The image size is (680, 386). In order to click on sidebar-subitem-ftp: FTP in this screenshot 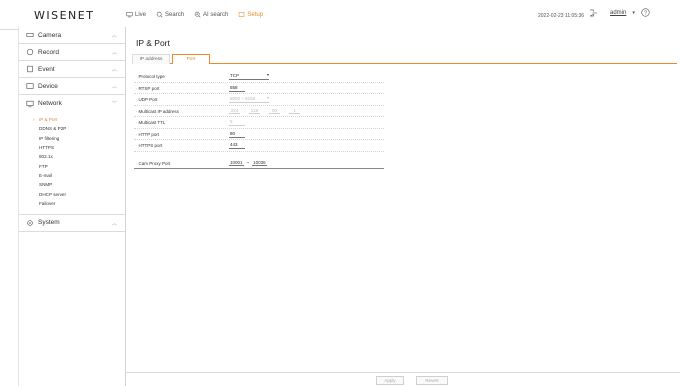, I will do `click(72, 165)`.